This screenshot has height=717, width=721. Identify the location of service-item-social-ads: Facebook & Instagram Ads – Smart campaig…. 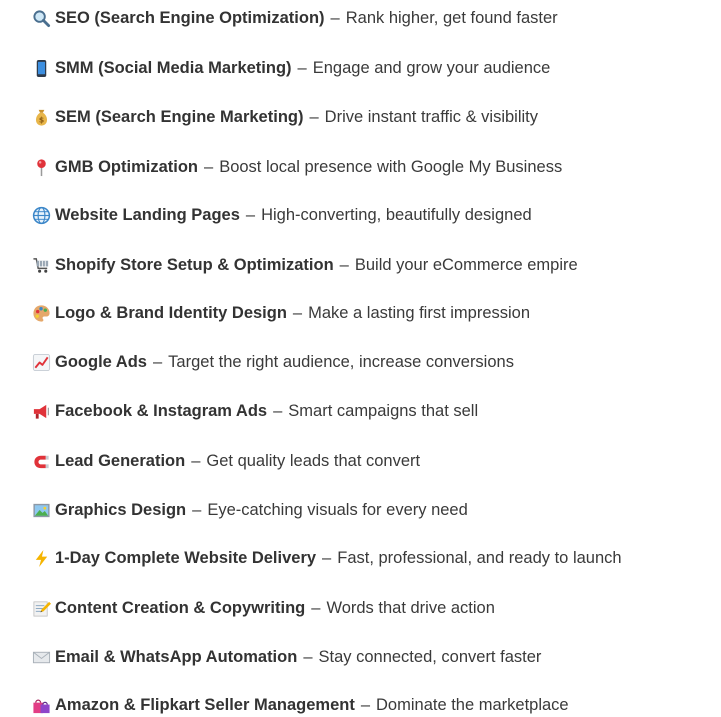
(255, 411).